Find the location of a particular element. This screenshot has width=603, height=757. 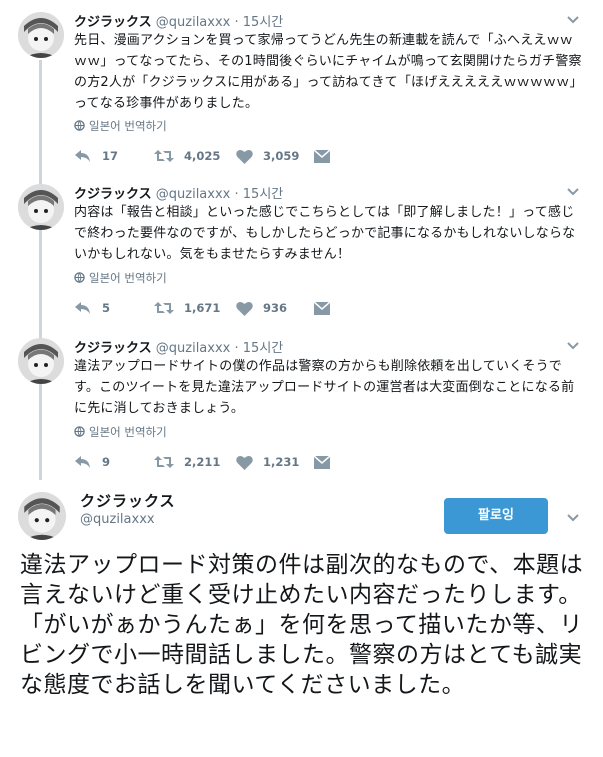

like-button: 3,059 is located at coordinates (267, 156).